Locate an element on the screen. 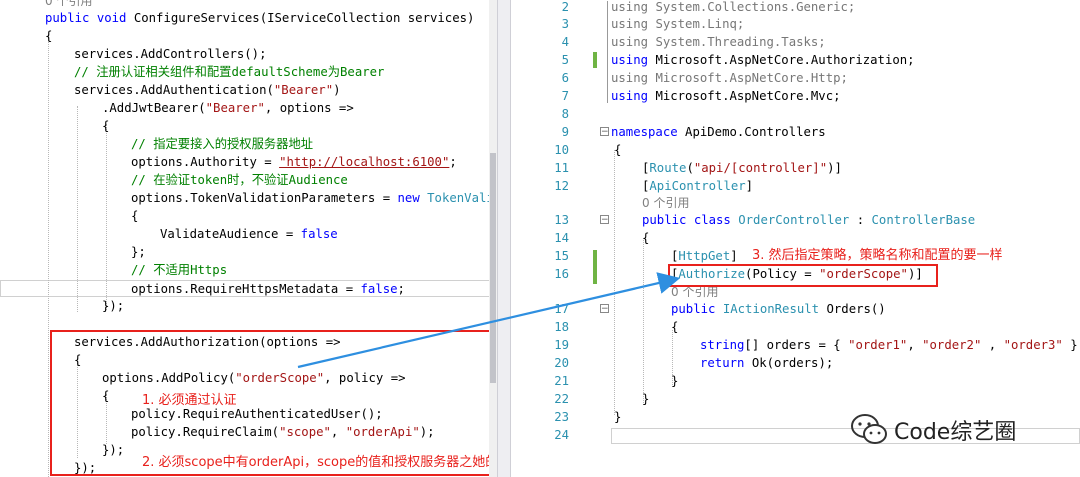  code-text: }; is located at coordinates (1075, 345).